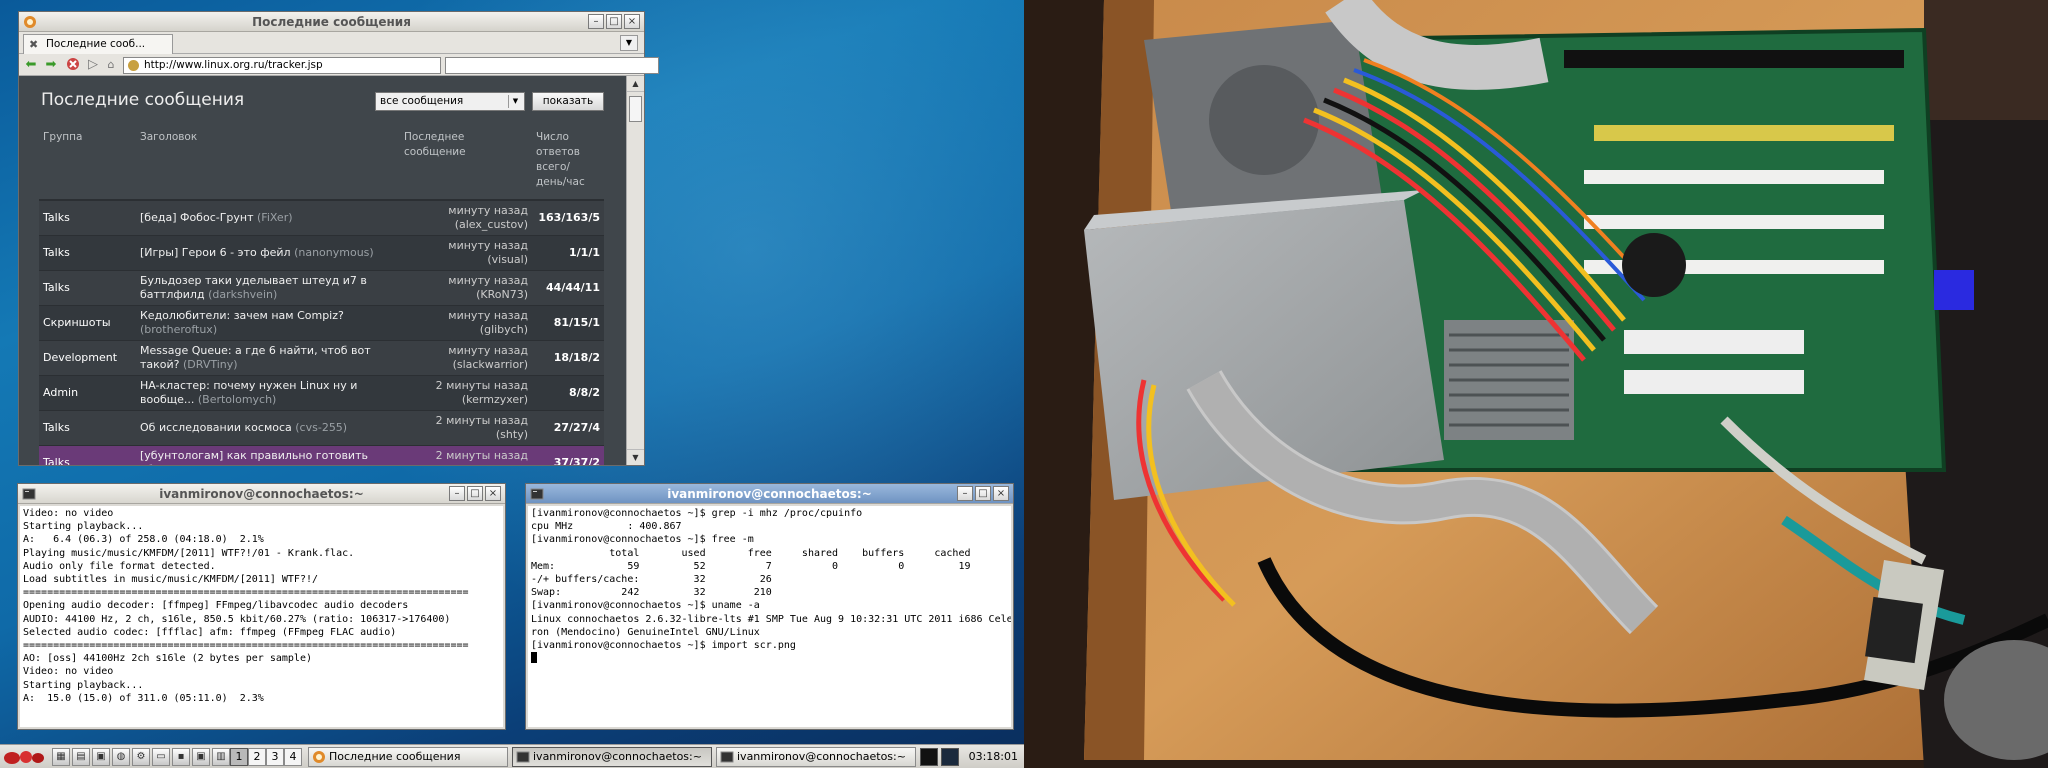 This screenshot has width=2048, height=768. I want to click on go-icon: ▷, so click(93, 65).